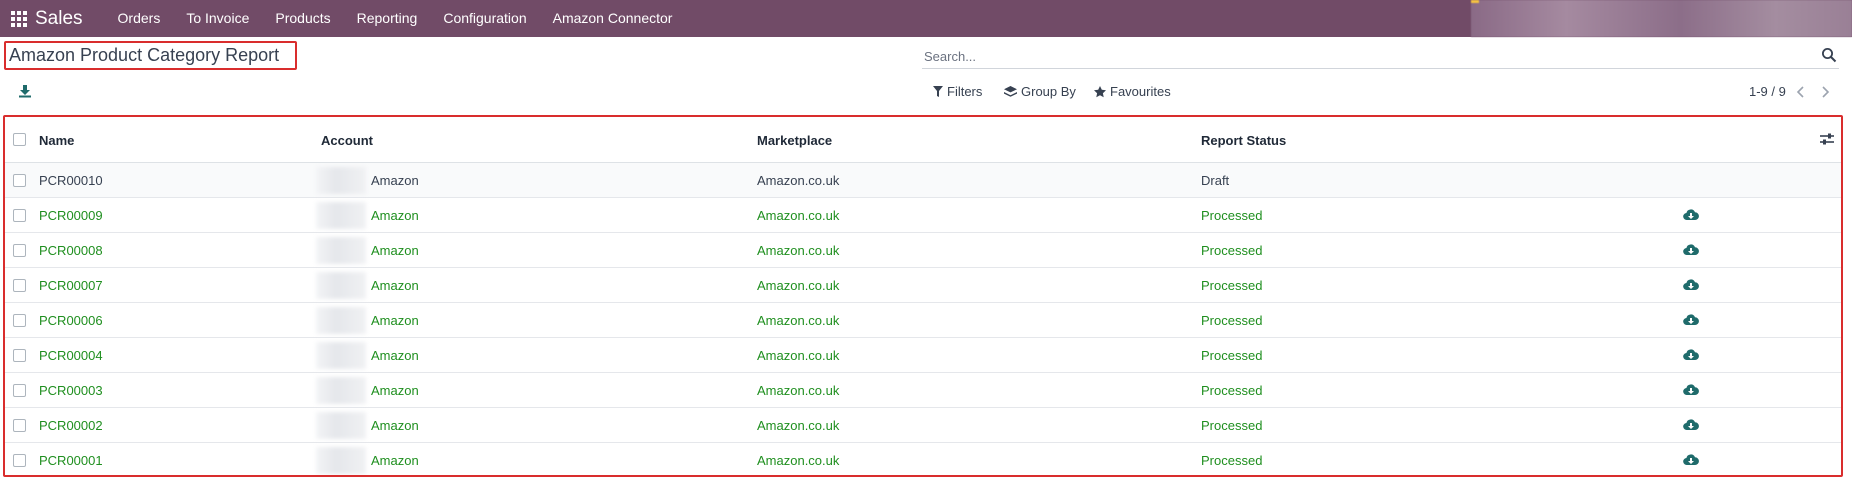 The height and width of the screenshot is (482, 1852). I want to click on chevron-right-icon, so click(1825, 92).